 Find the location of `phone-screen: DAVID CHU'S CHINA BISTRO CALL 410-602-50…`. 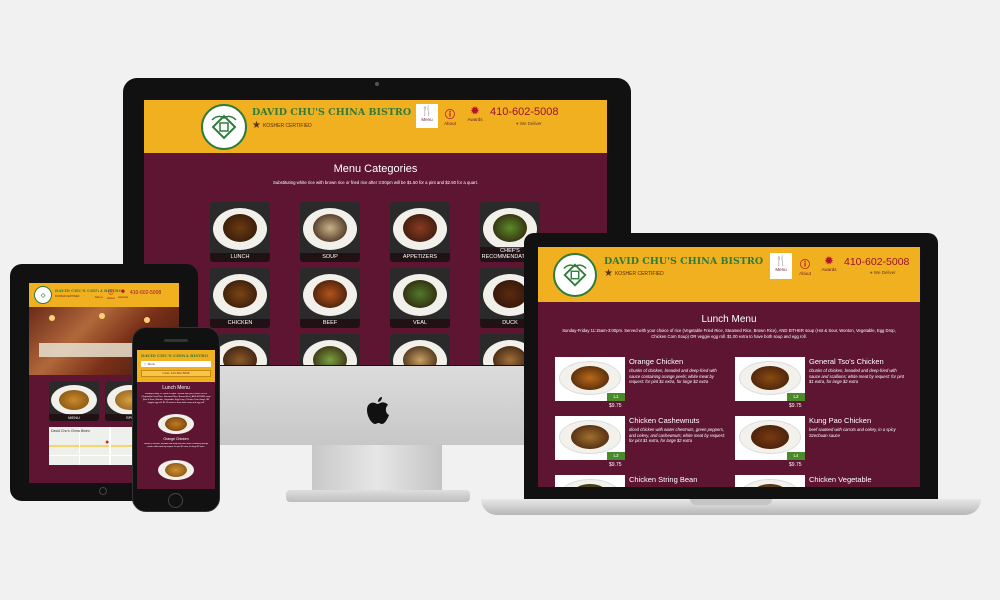

phone-screen: DAVID CHU'S CHINA BISTRO CALL 410-602-50… is located at coordinates (176, 419).